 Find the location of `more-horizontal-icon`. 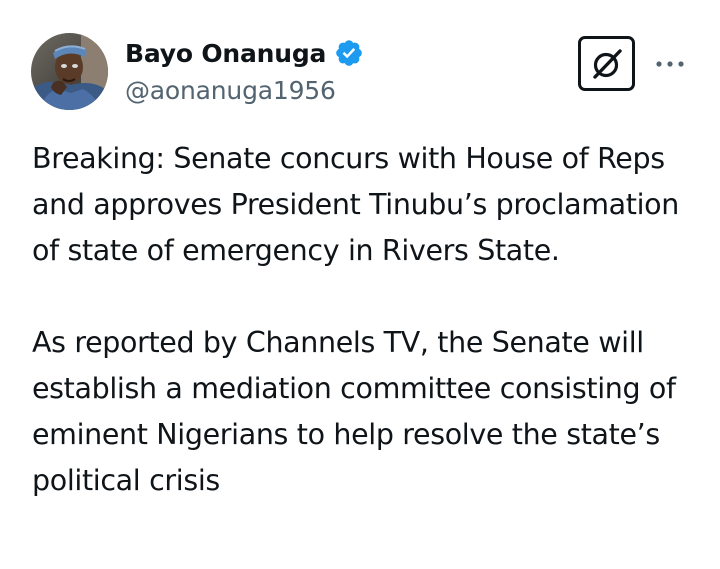

more-horizontal-icon is located at coordinates (670, 64).